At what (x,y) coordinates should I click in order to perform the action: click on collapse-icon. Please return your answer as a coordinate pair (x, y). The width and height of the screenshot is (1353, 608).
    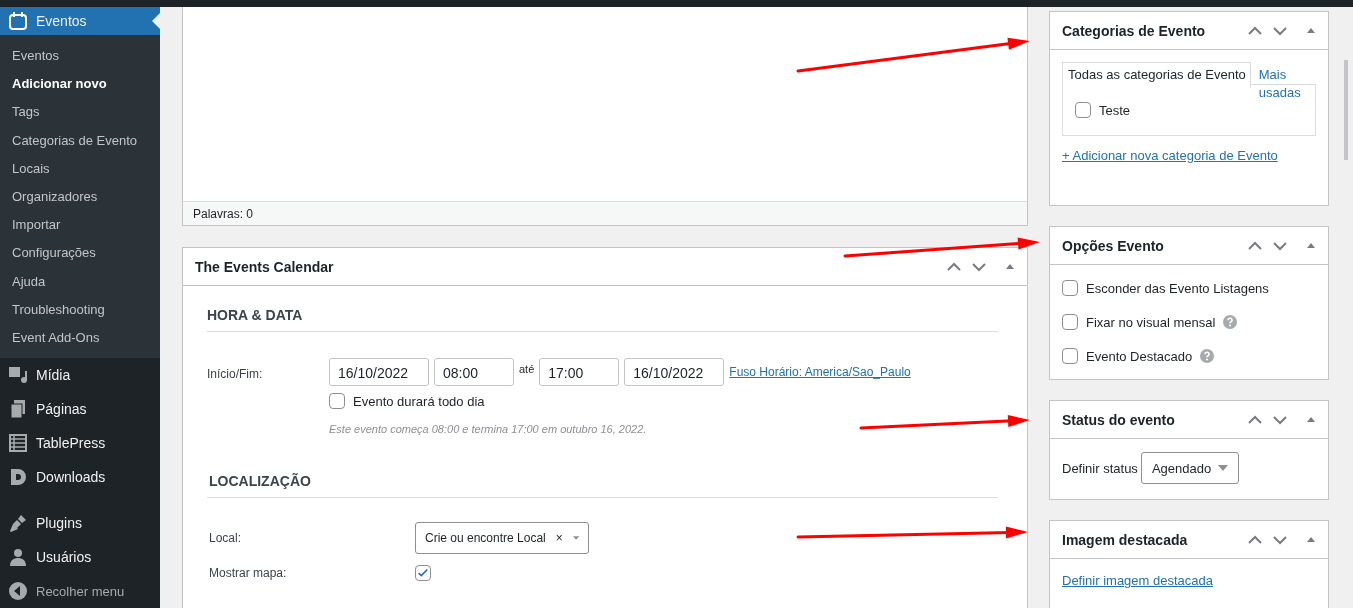
    Looking at the image, I should click on (18, 591).